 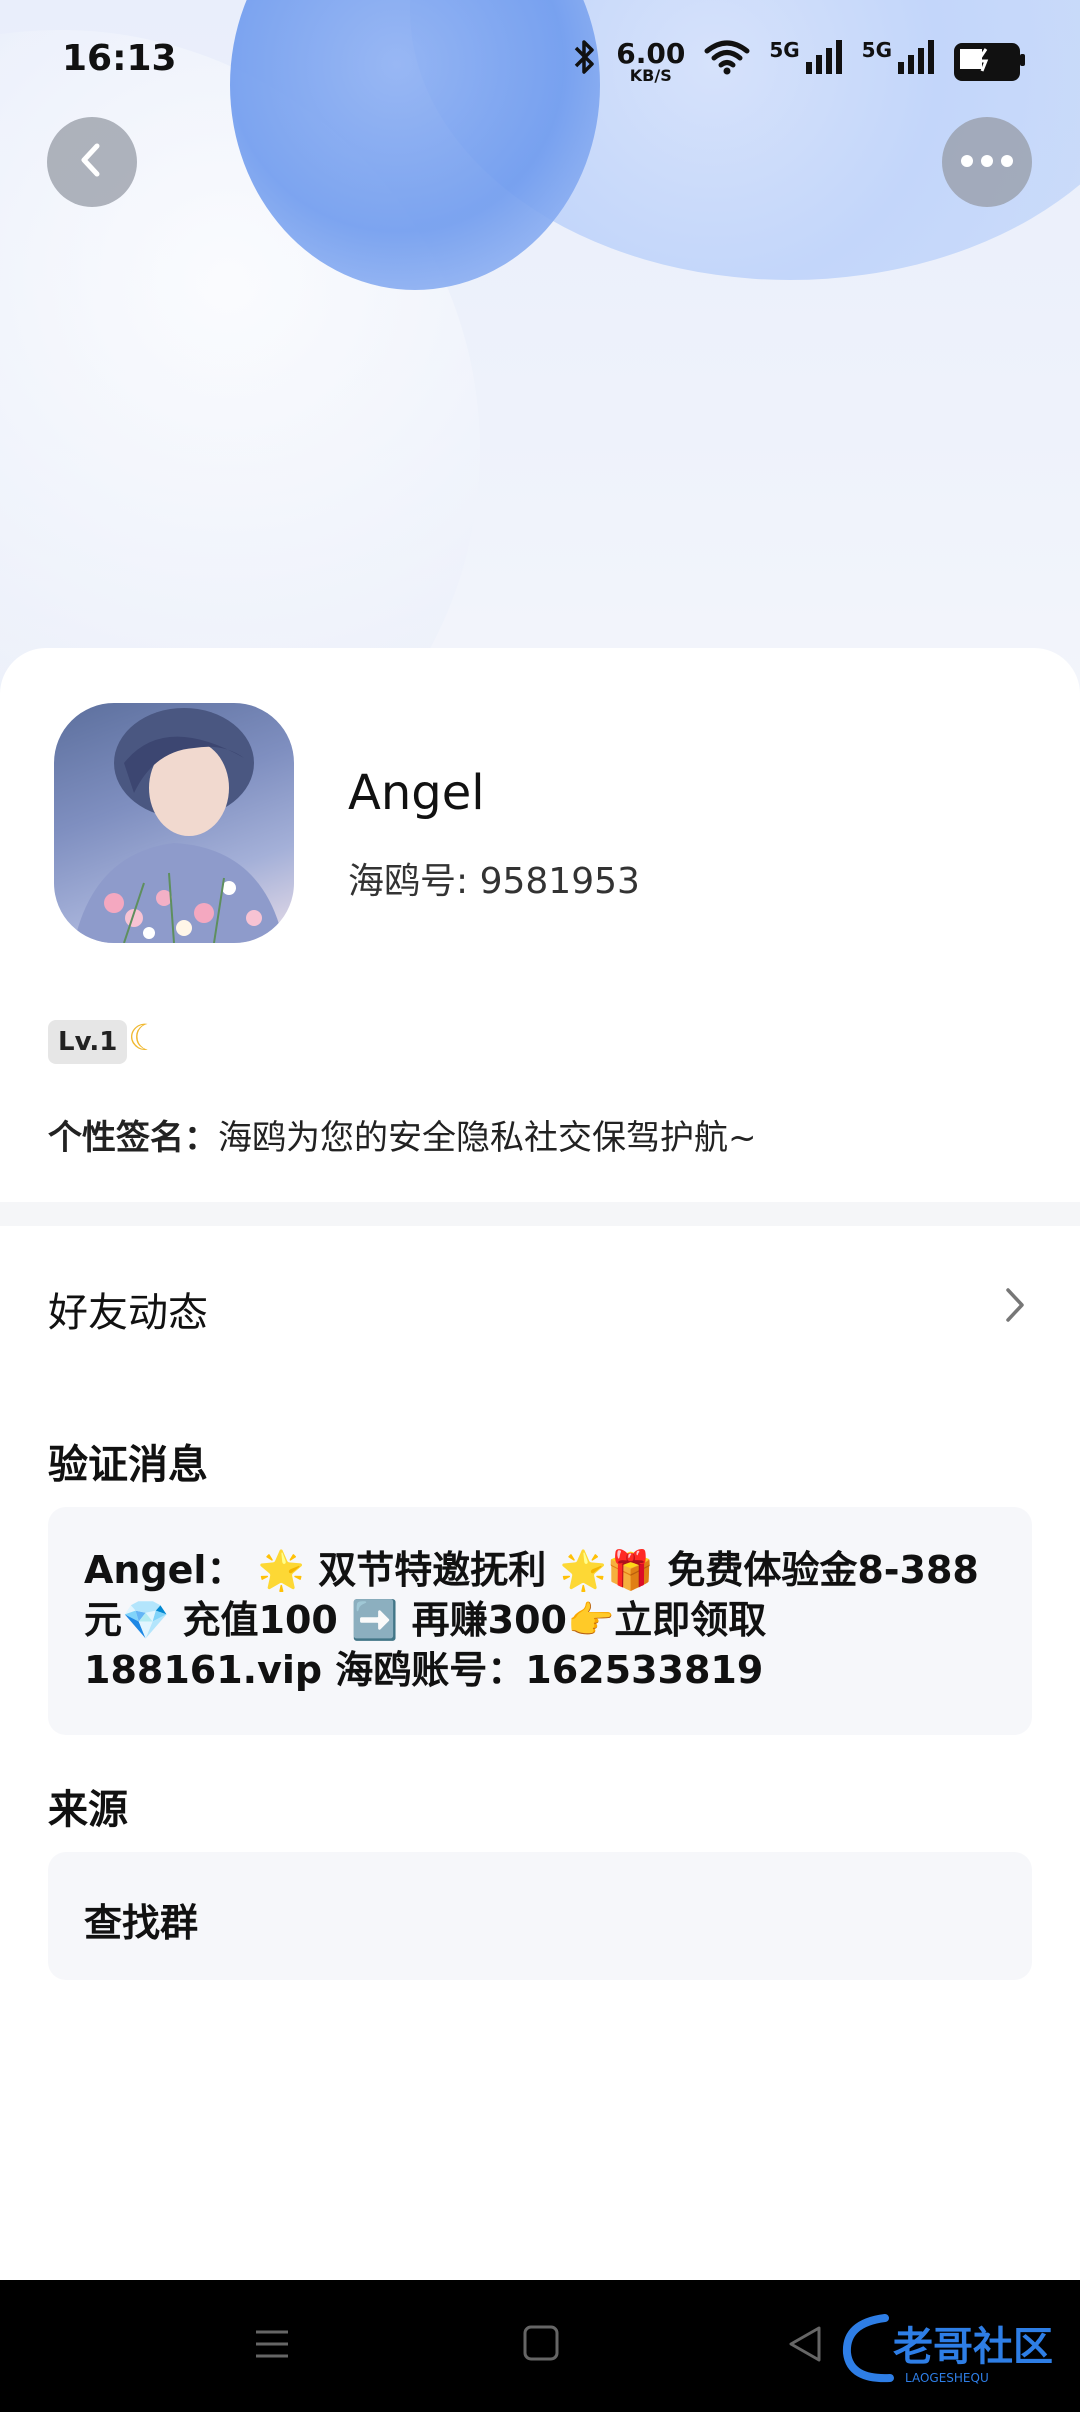 What do you see at coordinates (88, 1042) in the screenshot?
I see `level-badge: Lv.1` at bounding box center [88, 1042].